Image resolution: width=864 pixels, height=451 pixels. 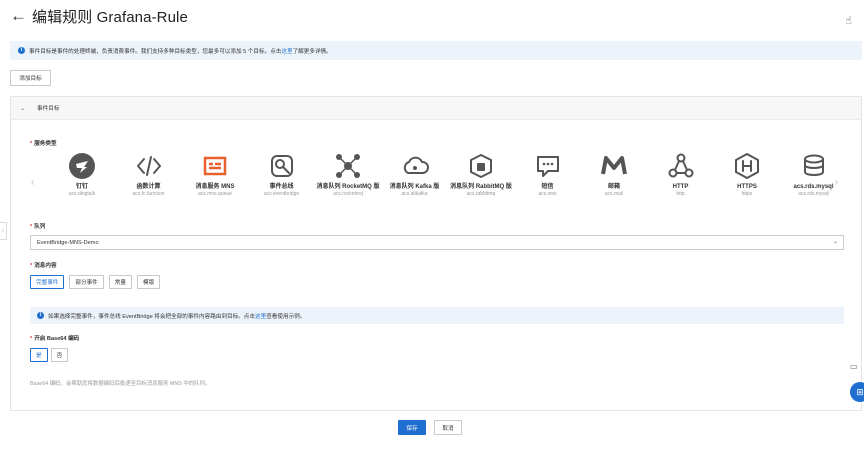 I want to click on dingtalk-icon, so click(x=82, y=166).